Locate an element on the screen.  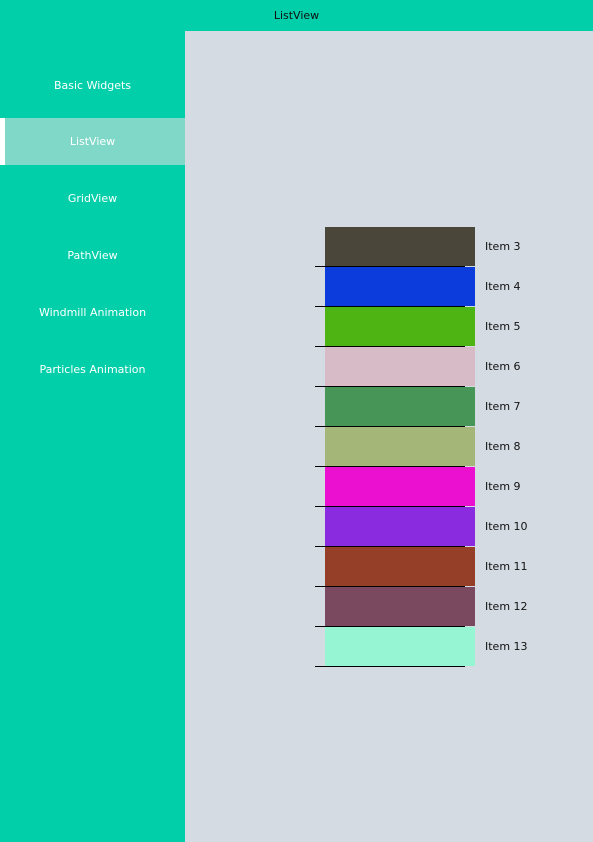
list-item-label: Item 4 is located at coordinates (503, 286).